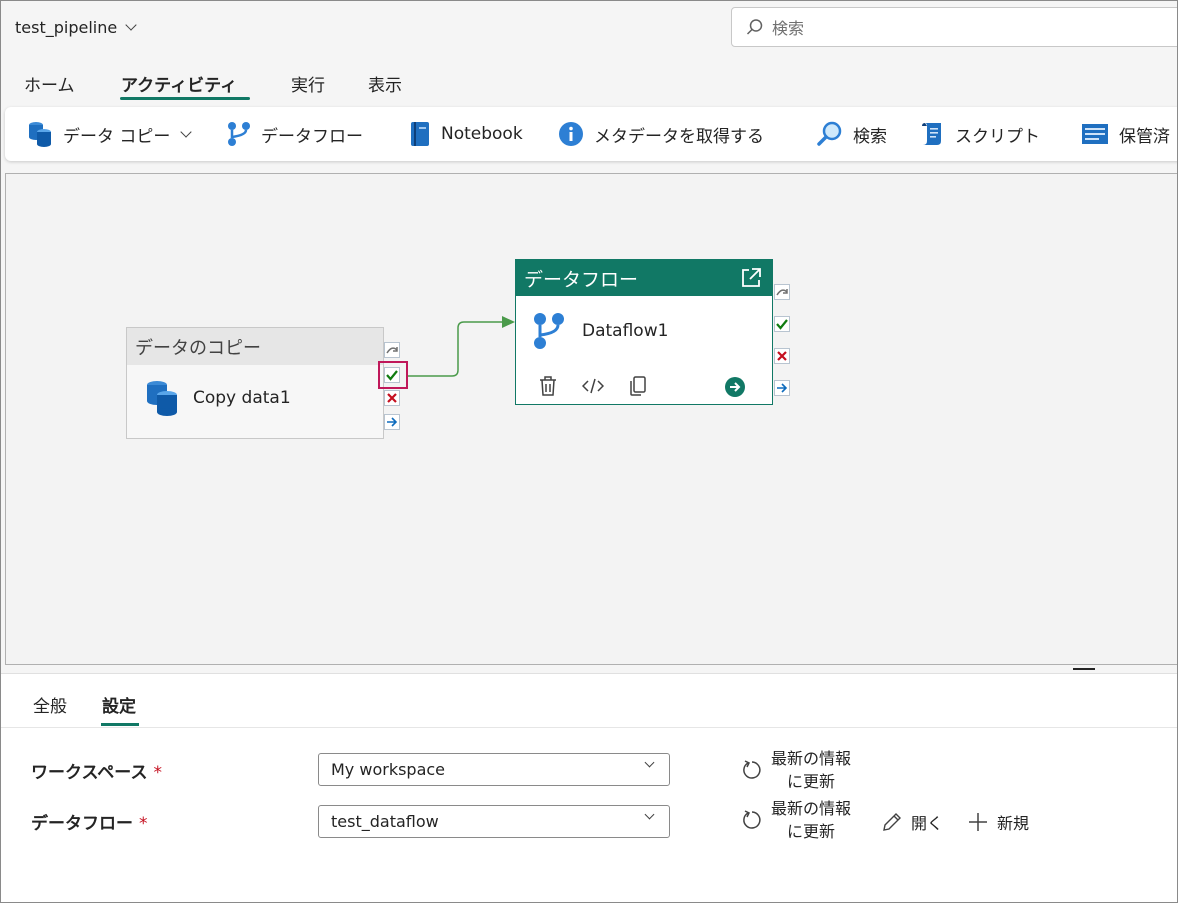 The height and width of the screenshot is (903, 1178). What do you see at coordinates (393, 375) in the screenshot?
I see `success-port-highlight` at bounding box center [393, 375].